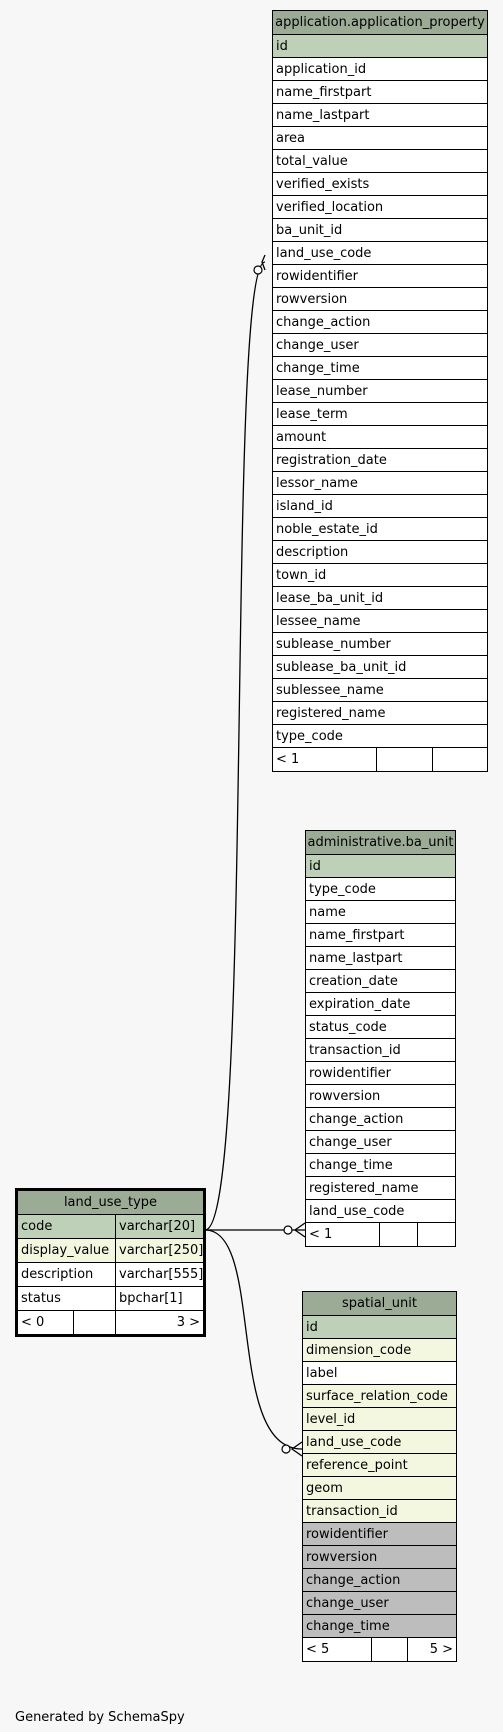 The width and height of the screenshot is (503, 1732). I want to click on column-type: varchar[555], so click(161, 1274).